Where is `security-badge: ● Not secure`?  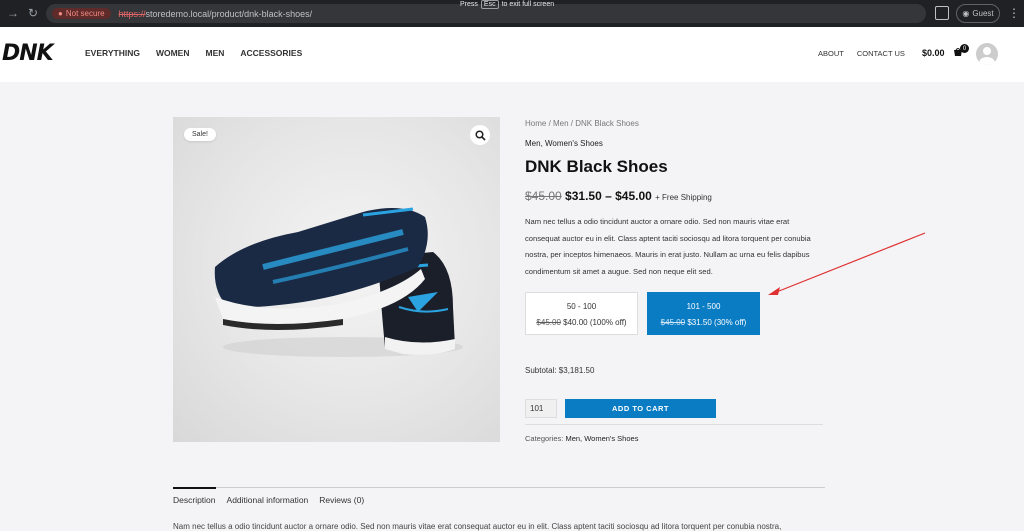 security-badge: ● Not secure is located at coordinates (81, 13).